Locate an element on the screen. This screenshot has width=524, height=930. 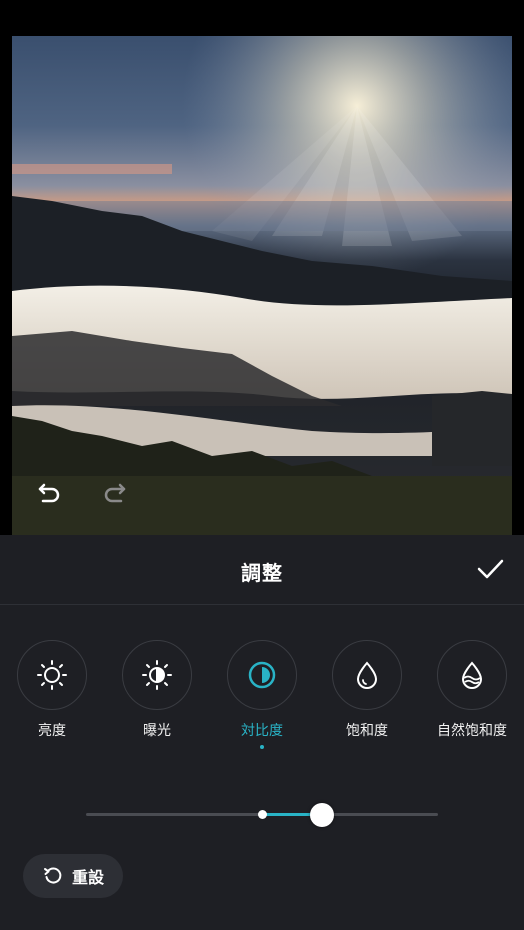
exposure-icon is located at coordinates (157, 675).